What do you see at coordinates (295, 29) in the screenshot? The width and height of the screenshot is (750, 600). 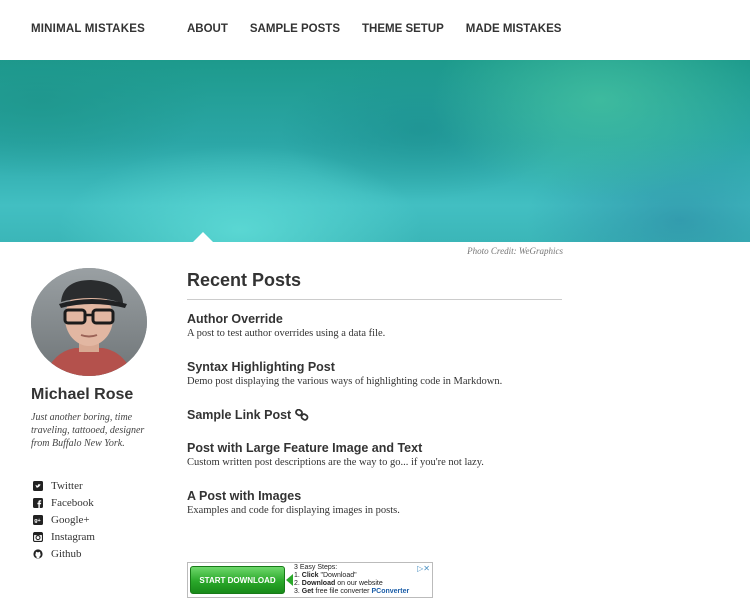 I see `nav-link-sample-posts: SAMPLE POSTS` at bounding box center [295, 29].